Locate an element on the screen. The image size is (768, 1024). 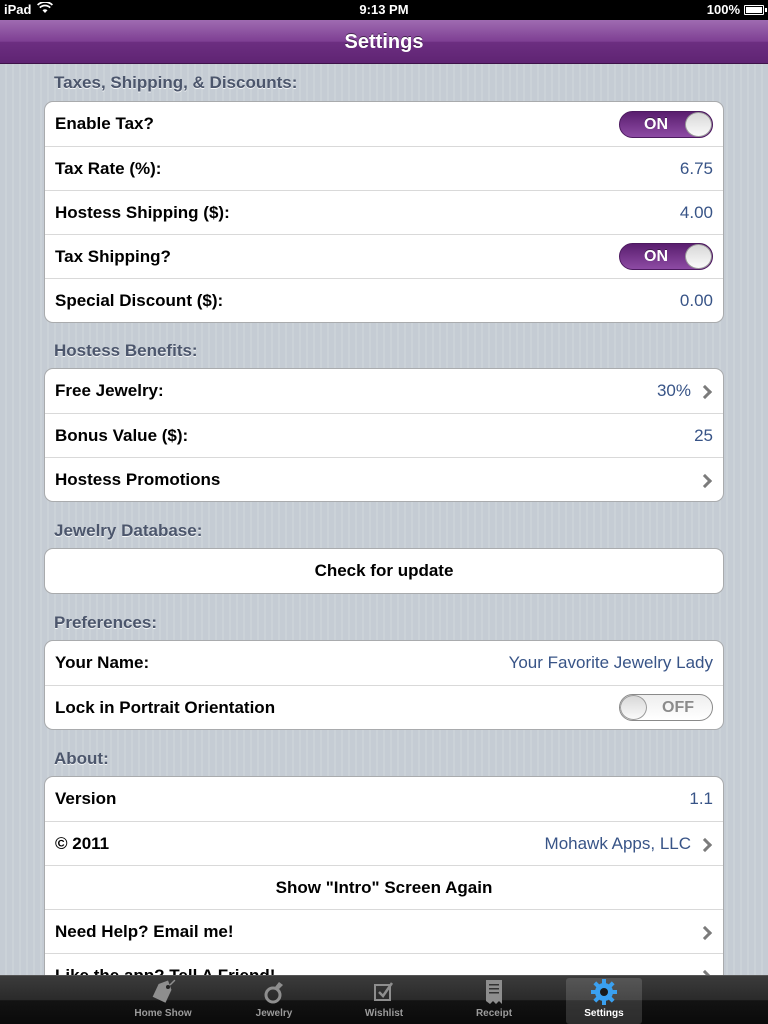
special-discount-row: Special Discount ($): 0.00 is located at coordinates (384, 300).